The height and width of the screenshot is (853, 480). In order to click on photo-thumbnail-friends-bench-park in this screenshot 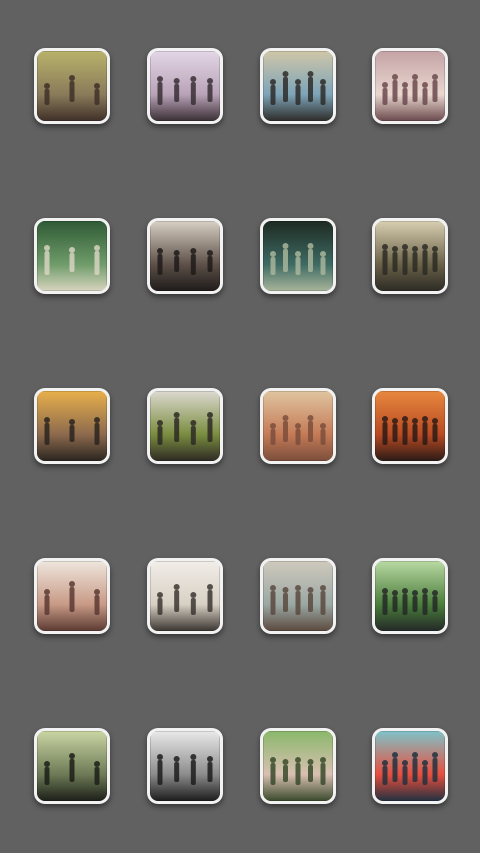, I will do `click(410, 596)`.